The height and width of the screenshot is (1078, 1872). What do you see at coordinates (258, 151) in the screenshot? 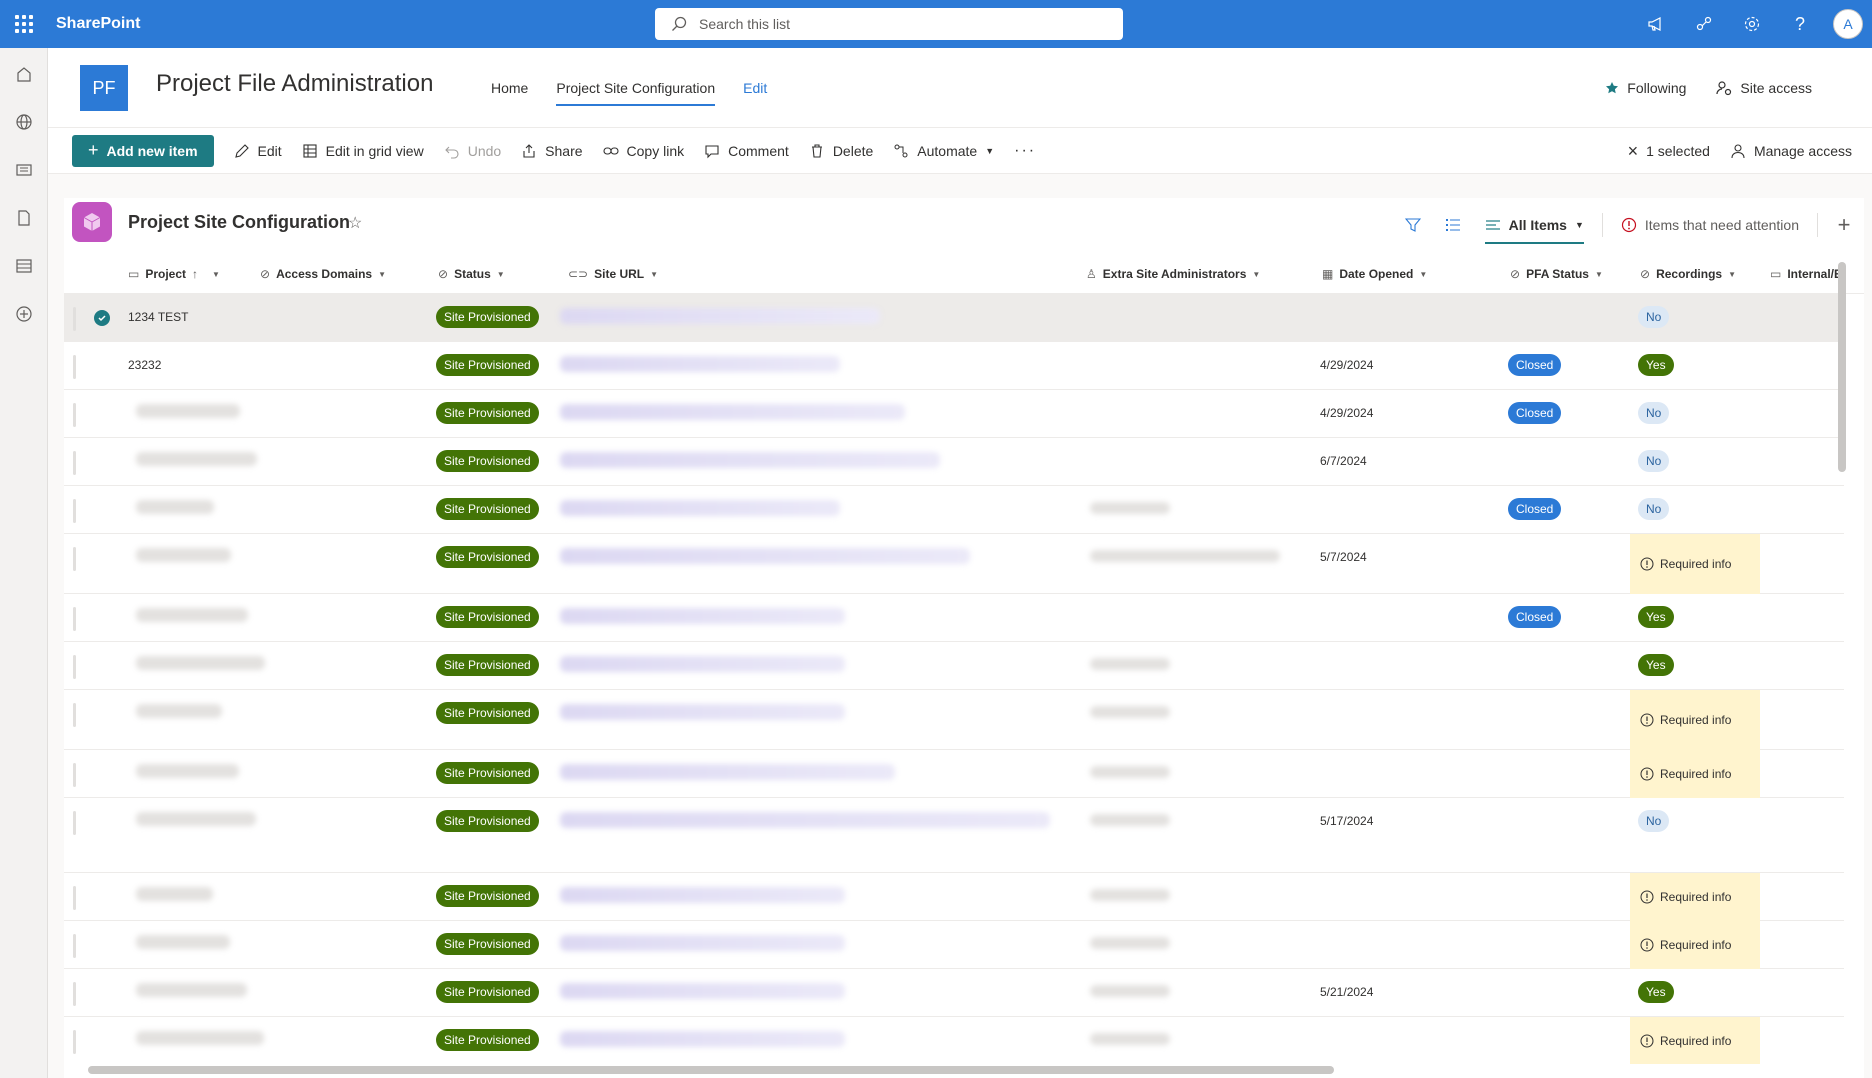
I see `edit-button: Edit` at bounding box center [258, 151].